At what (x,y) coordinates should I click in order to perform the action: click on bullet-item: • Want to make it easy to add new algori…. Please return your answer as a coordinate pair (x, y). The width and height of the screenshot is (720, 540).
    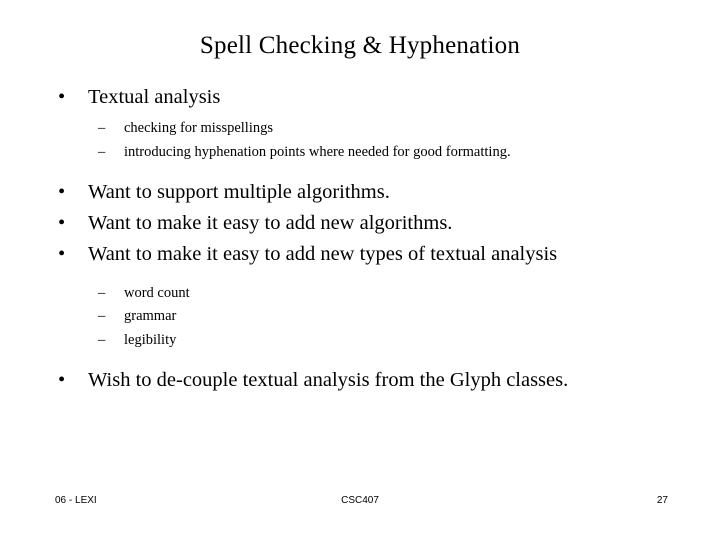
    Looking at the image, I should click on (360, 223).